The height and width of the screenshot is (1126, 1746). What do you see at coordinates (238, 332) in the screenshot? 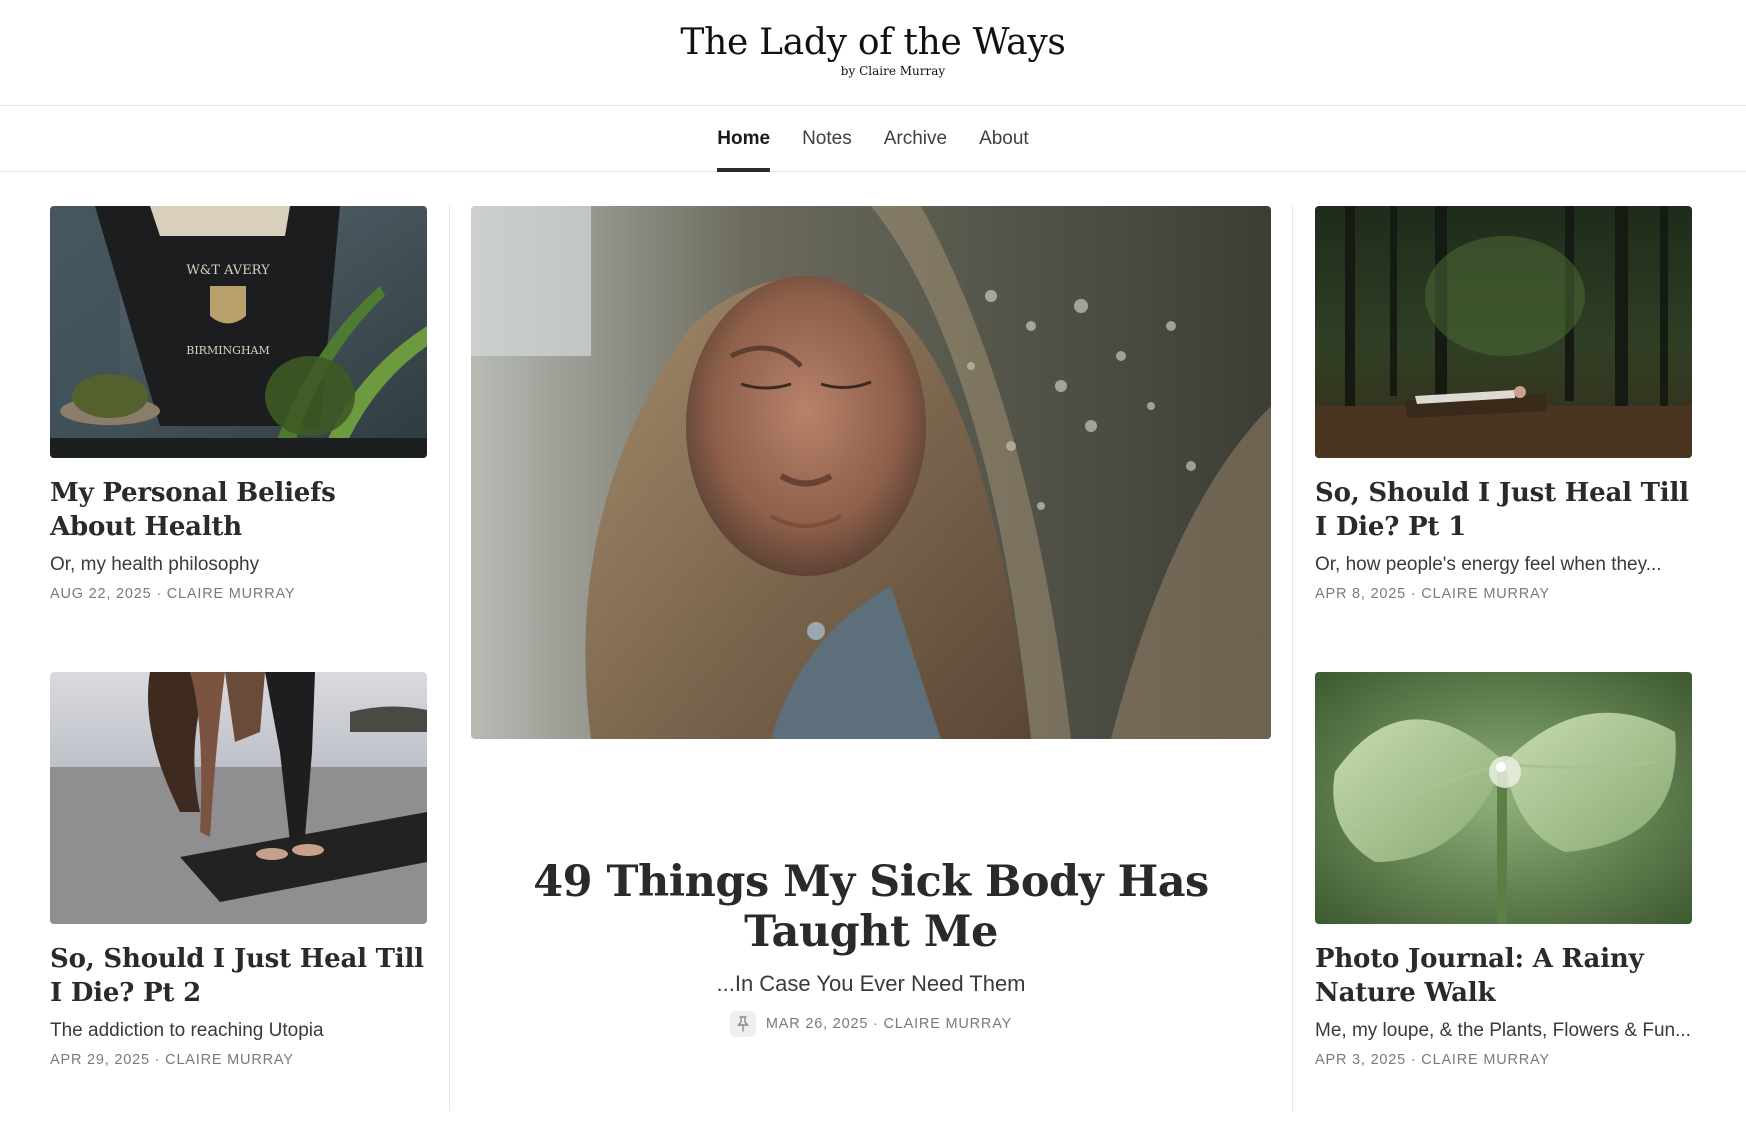
I see `post-thumbnail: W&T AVERY BIRMINGHAM` at bounding box center [238, 332].